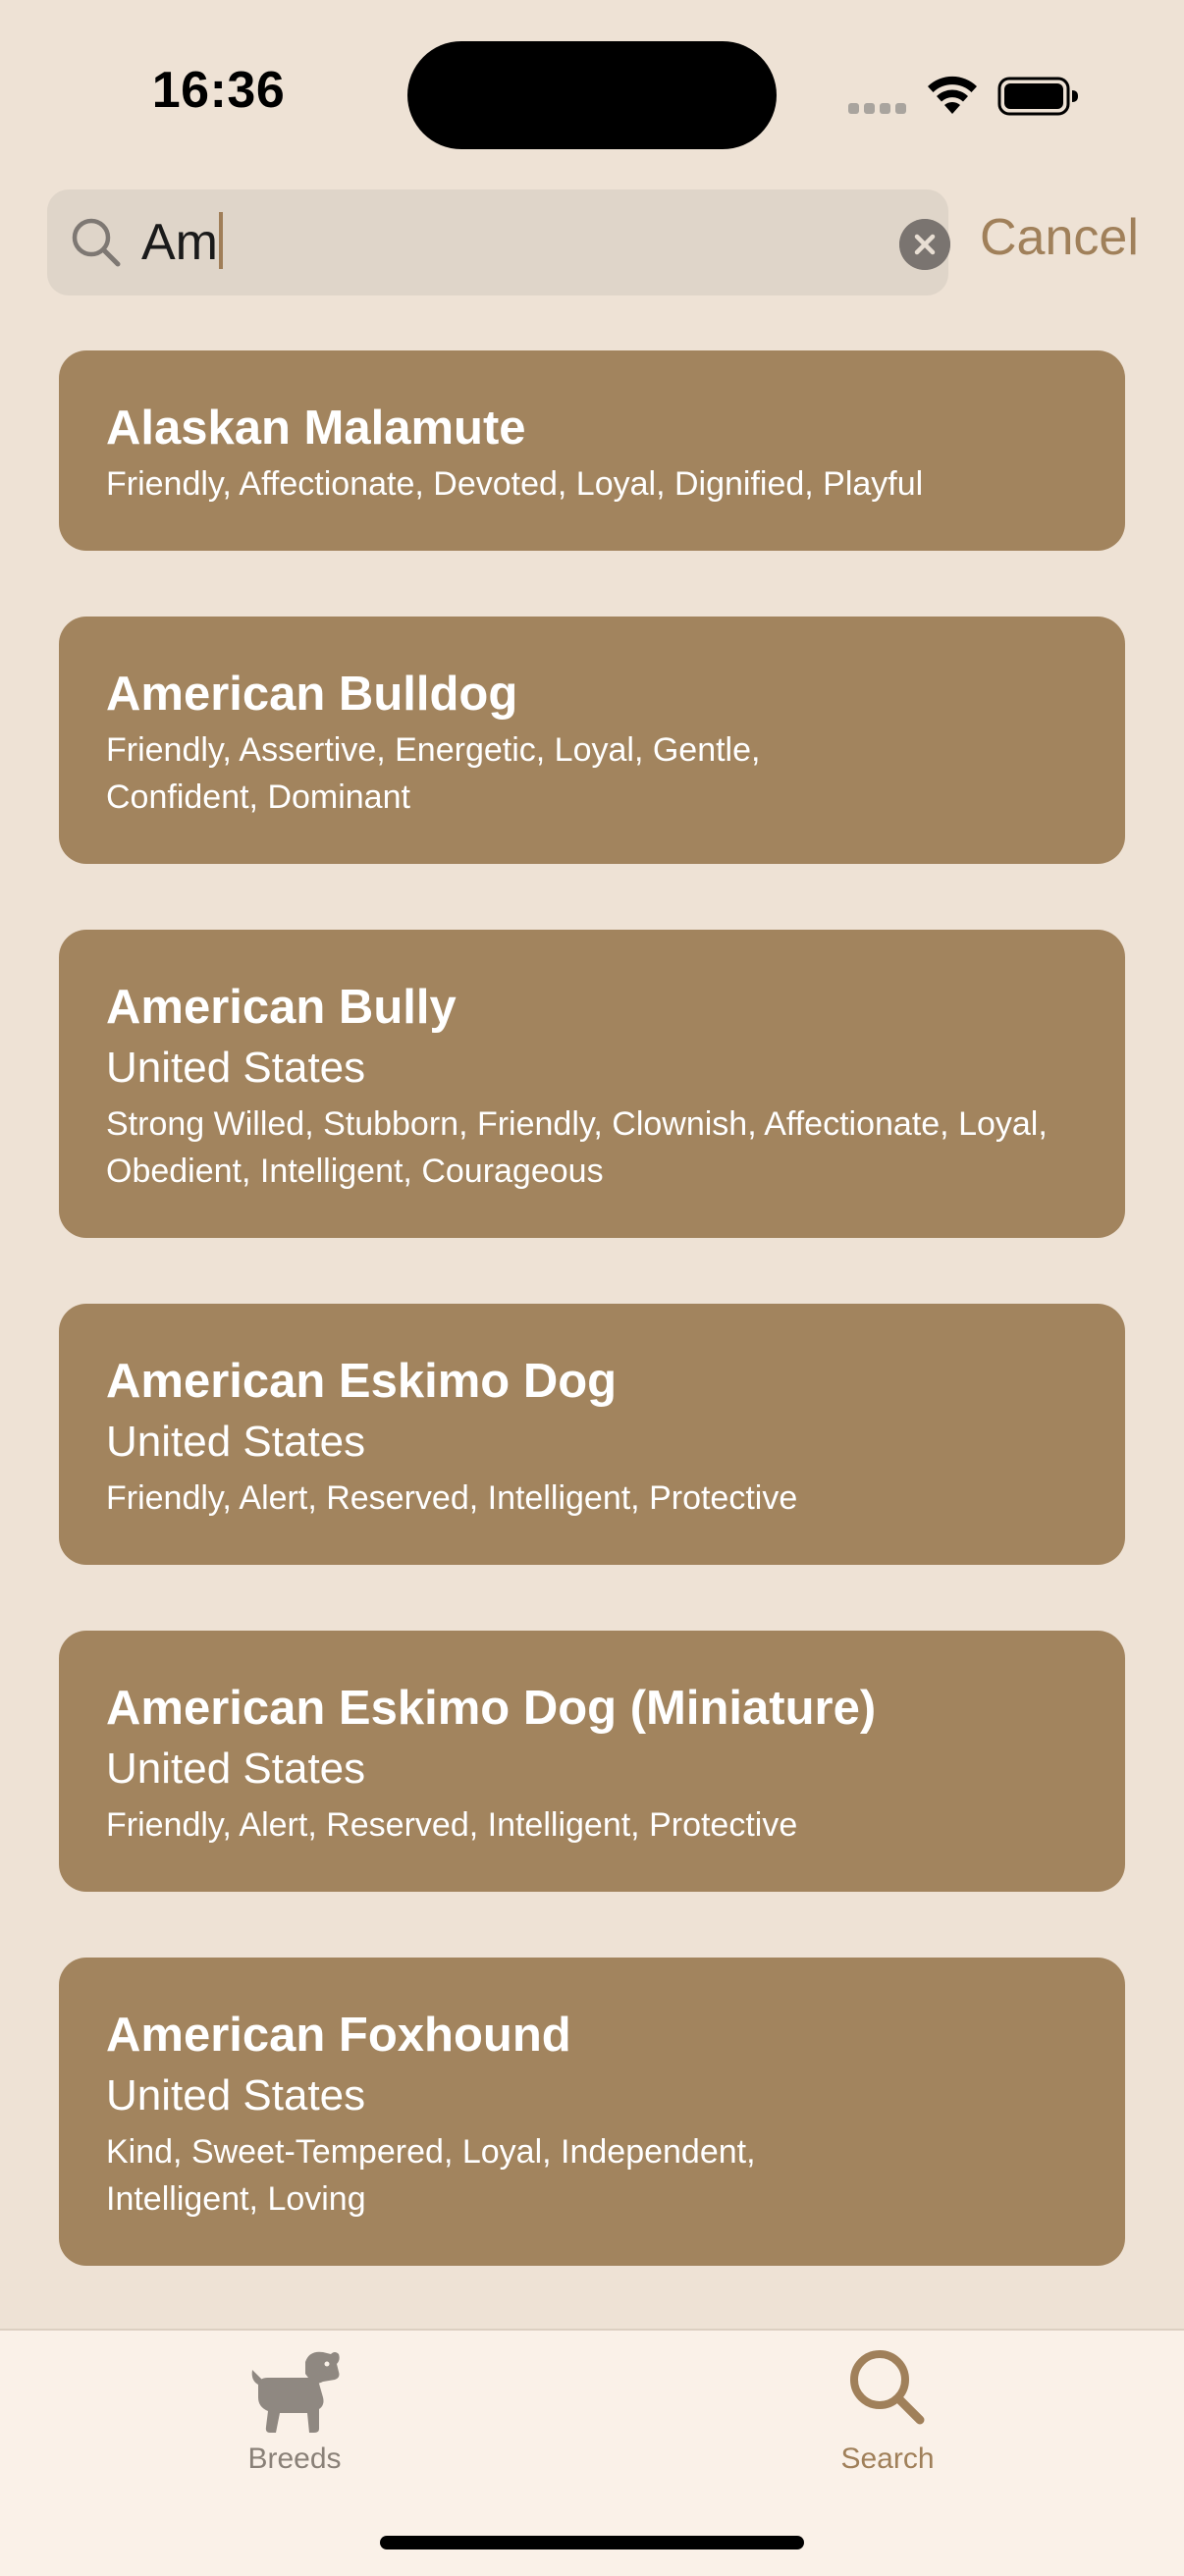 This screenshot has height=2576, width=1184. What do you see at coordinates (1037, 96) in the screenshot?
I see `battery-icon` at bounding box center [1037, 96].